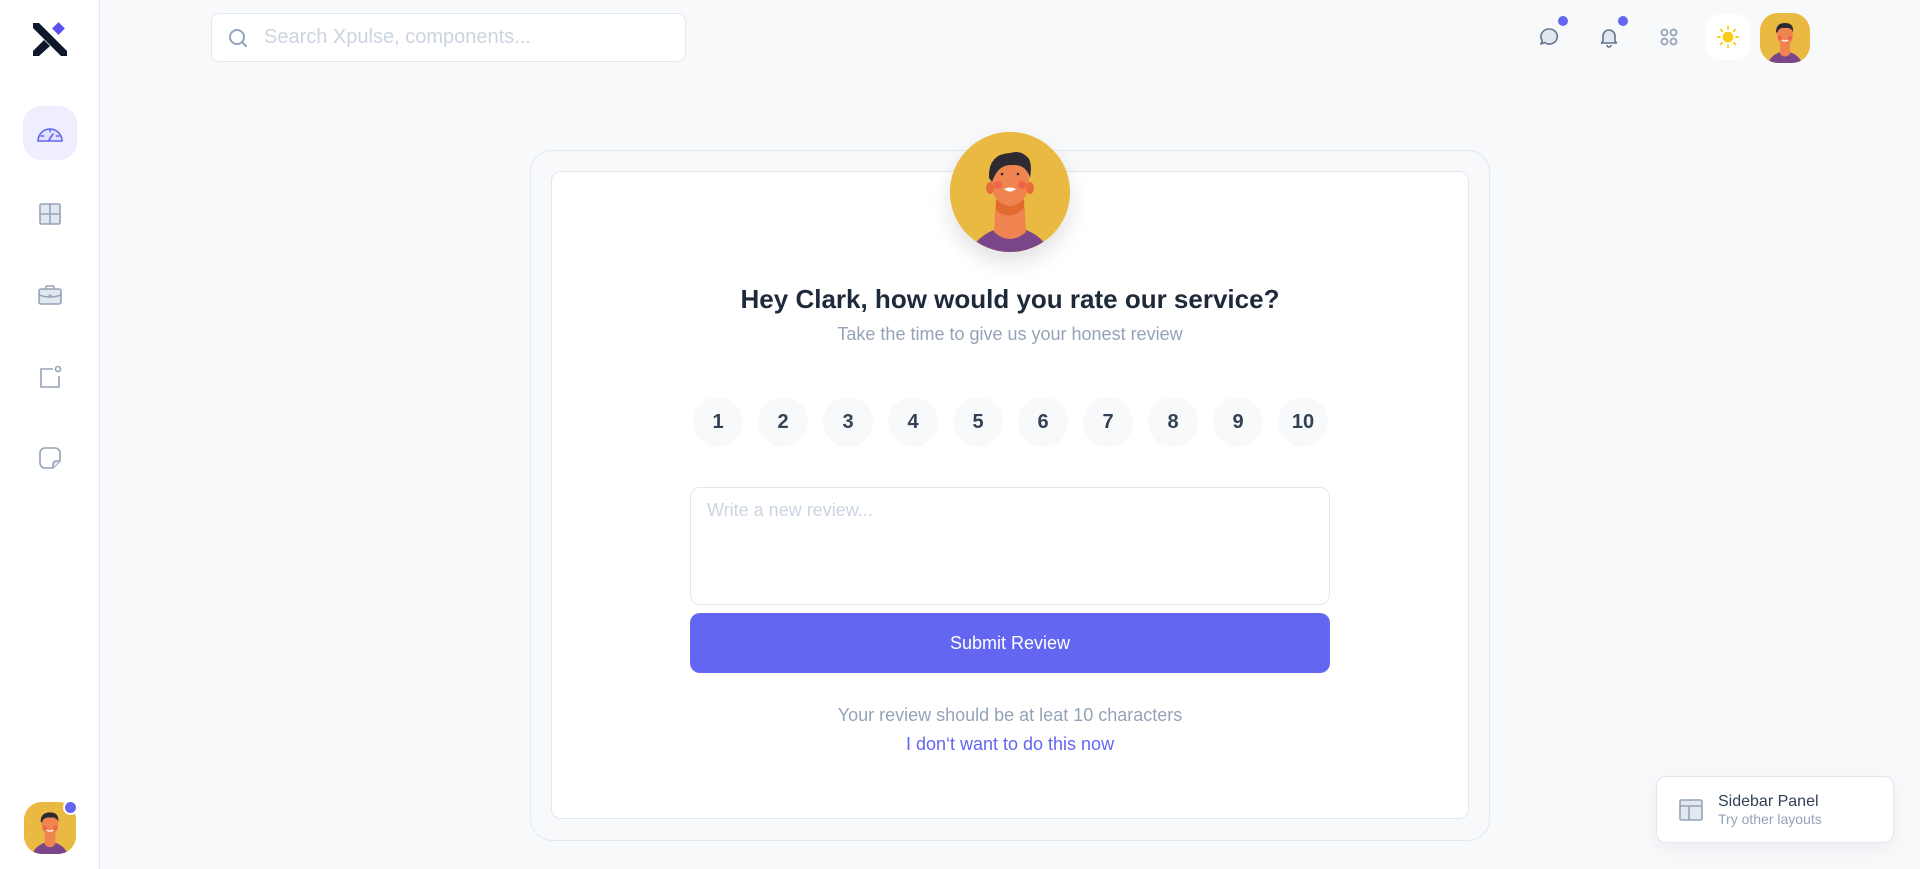  I want to click on gauge-icon, so click(50, 135).